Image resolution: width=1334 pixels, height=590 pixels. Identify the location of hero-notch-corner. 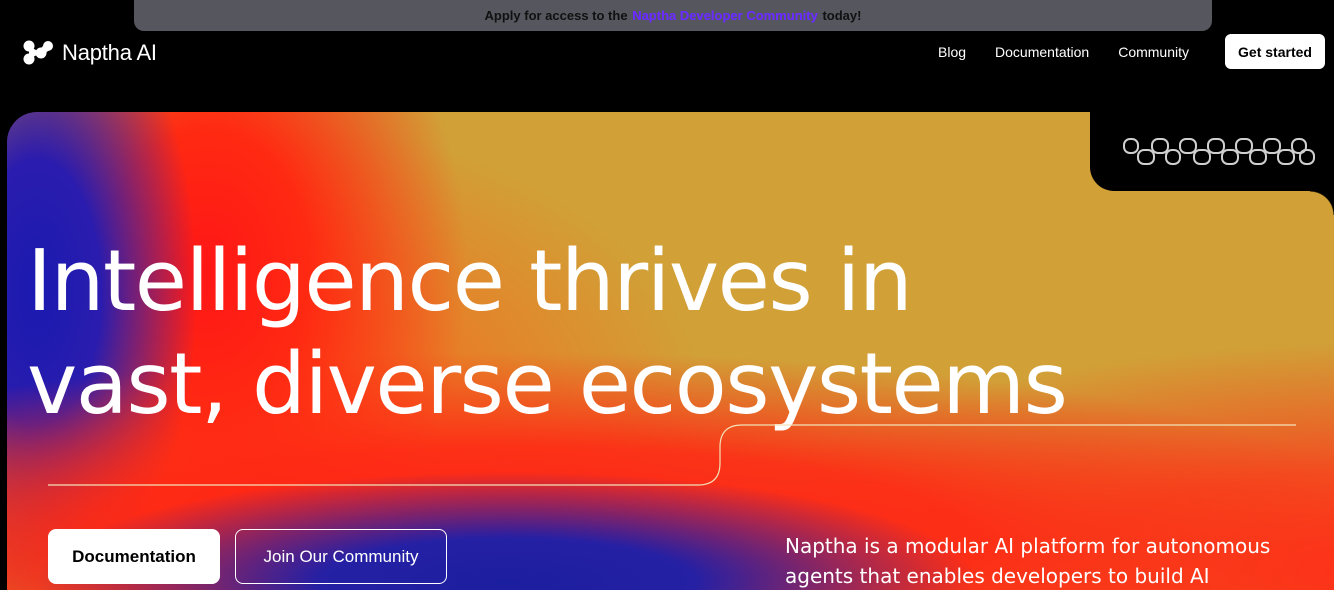
(1322, 203).